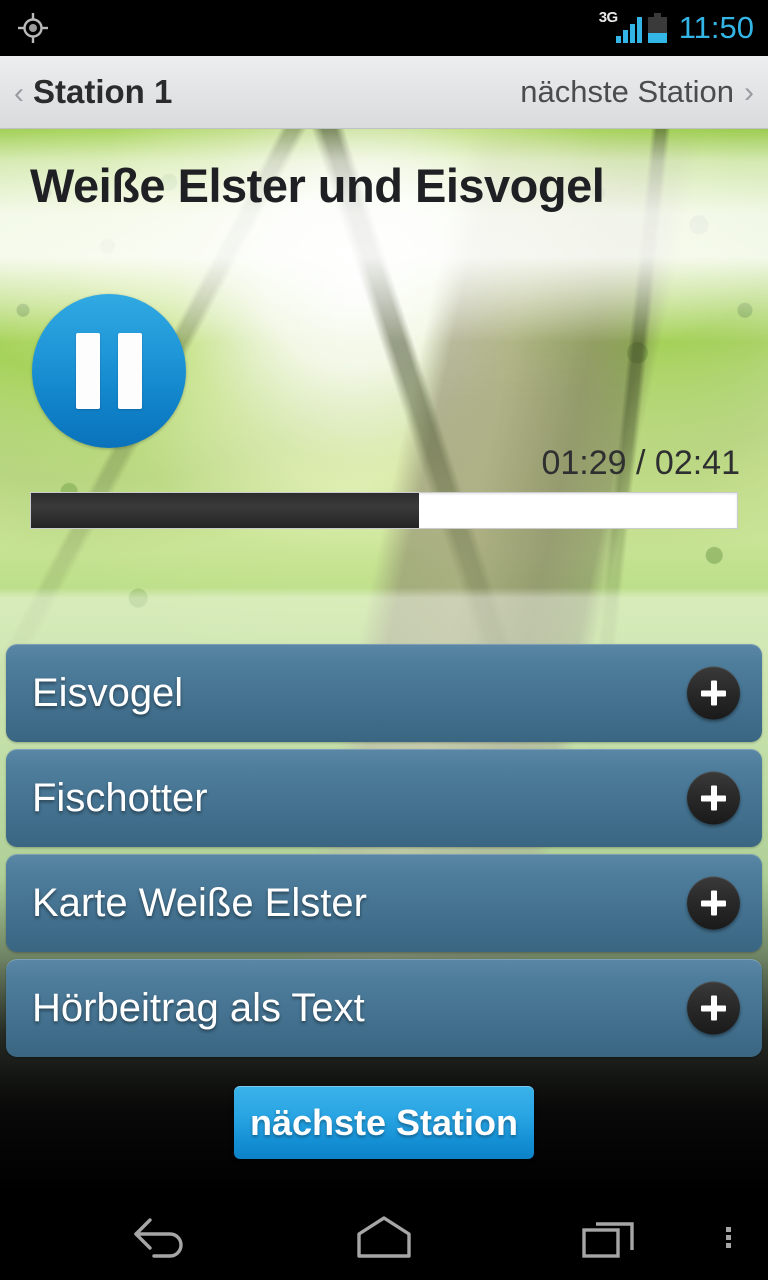 This screenshot has width=768, height=1280. What do you see at coordinates (716, 27) in the screenshot?
I see `status-bar-clock: 11:50` at bounding box center [716, 27].